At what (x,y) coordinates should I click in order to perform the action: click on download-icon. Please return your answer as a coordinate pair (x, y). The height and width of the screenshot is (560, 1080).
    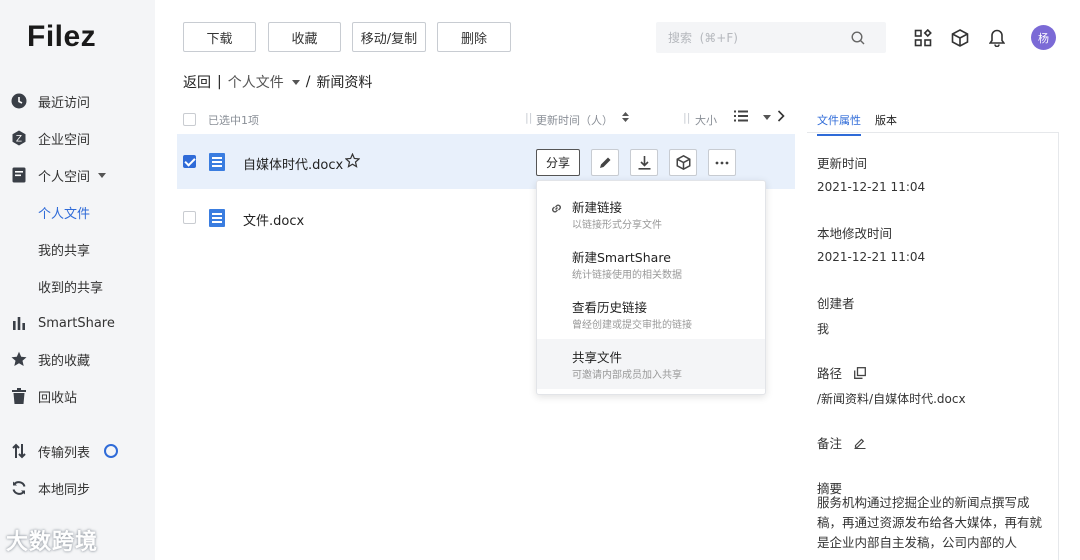
    Looking at the image, I should click on (644, 162).